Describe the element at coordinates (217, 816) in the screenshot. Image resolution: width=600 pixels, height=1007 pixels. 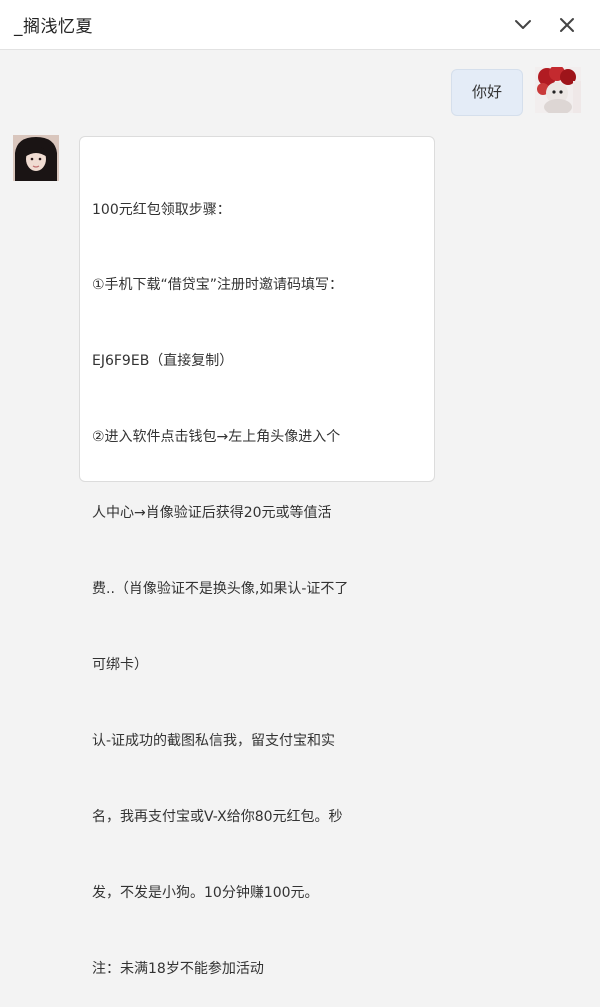
I see `message-line: 名，我再支付宝或V-X给你80元红包。秒` at that location.